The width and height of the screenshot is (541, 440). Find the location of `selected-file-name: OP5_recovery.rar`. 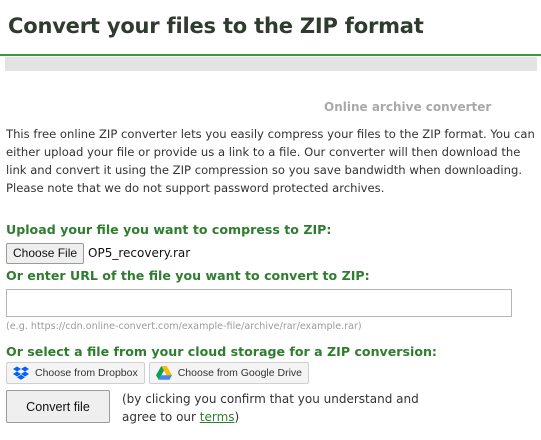

selected-file-name: OP5_recovery.rar is located at coordinates (139, 253).